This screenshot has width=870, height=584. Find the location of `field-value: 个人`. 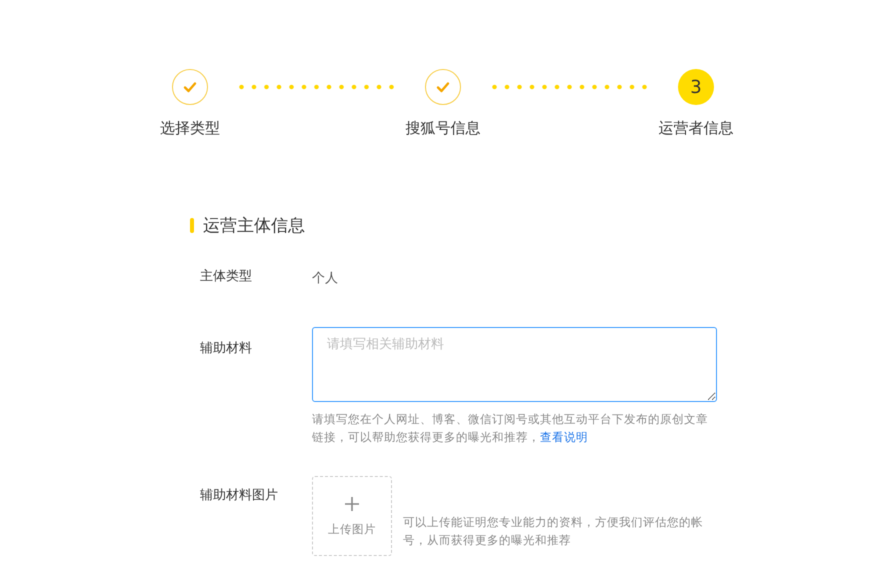

field-value: 个人 is located at coordinates (325, 278).